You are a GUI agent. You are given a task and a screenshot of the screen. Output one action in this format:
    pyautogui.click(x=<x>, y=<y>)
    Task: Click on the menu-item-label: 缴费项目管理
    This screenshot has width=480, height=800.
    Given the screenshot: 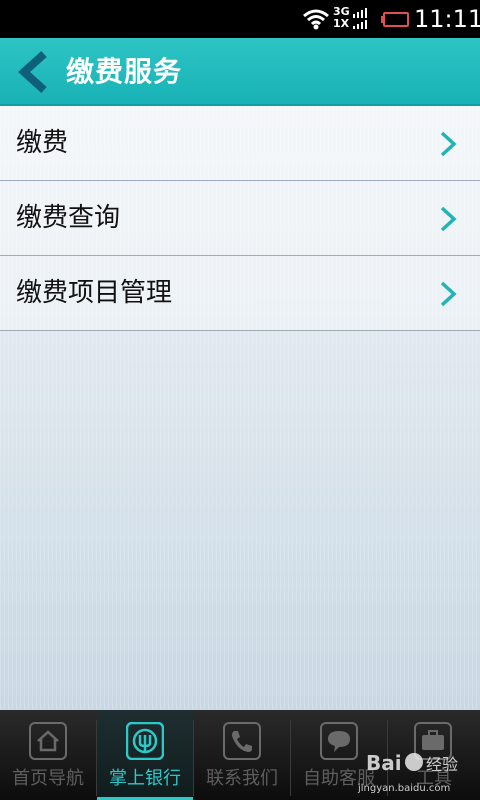 What is the action you would take?
    pyautogui.click(x=94, y=293)
    